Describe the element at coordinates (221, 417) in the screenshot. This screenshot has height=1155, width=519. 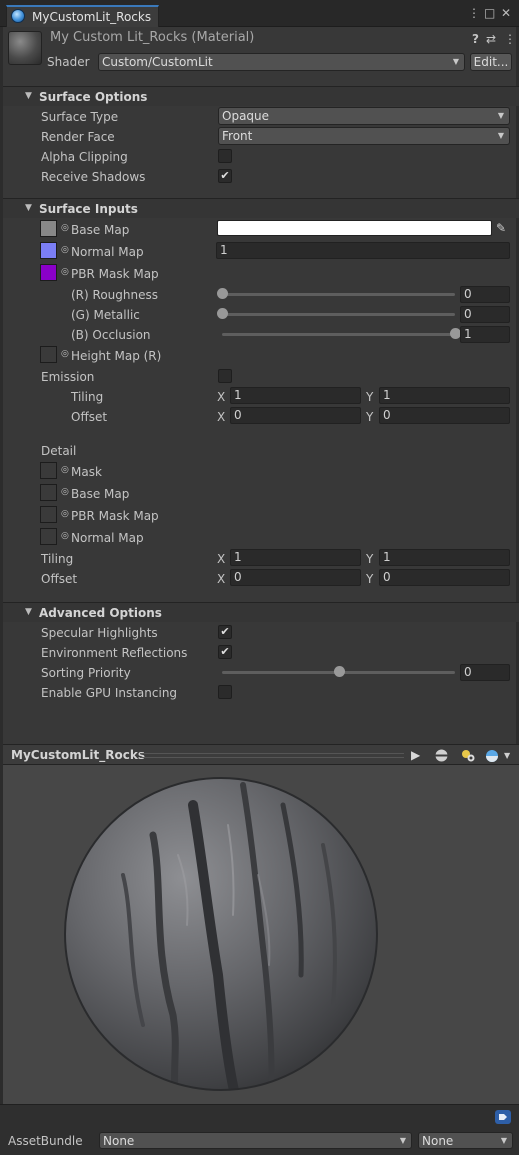
I see `offset-x-label: X` at that location.